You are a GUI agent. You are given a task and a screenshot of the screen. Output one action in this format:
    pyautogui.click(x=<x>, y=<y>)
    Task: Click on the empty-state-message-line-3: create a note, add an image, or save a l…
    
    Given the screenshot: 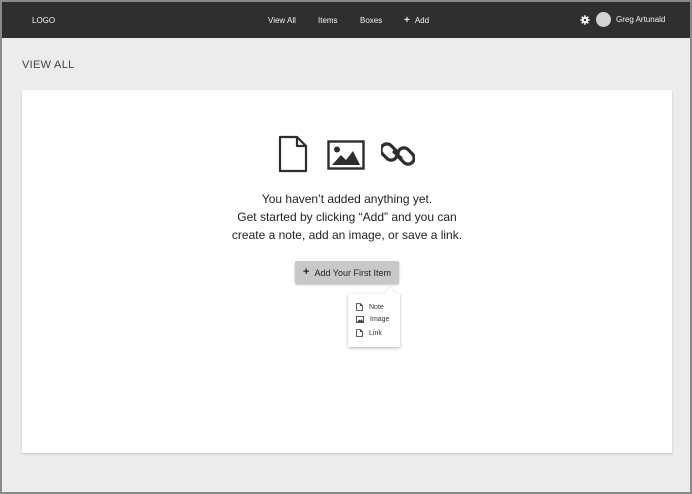 What is the action you would take?
    pyautogui.click(x=347, y=235)
    